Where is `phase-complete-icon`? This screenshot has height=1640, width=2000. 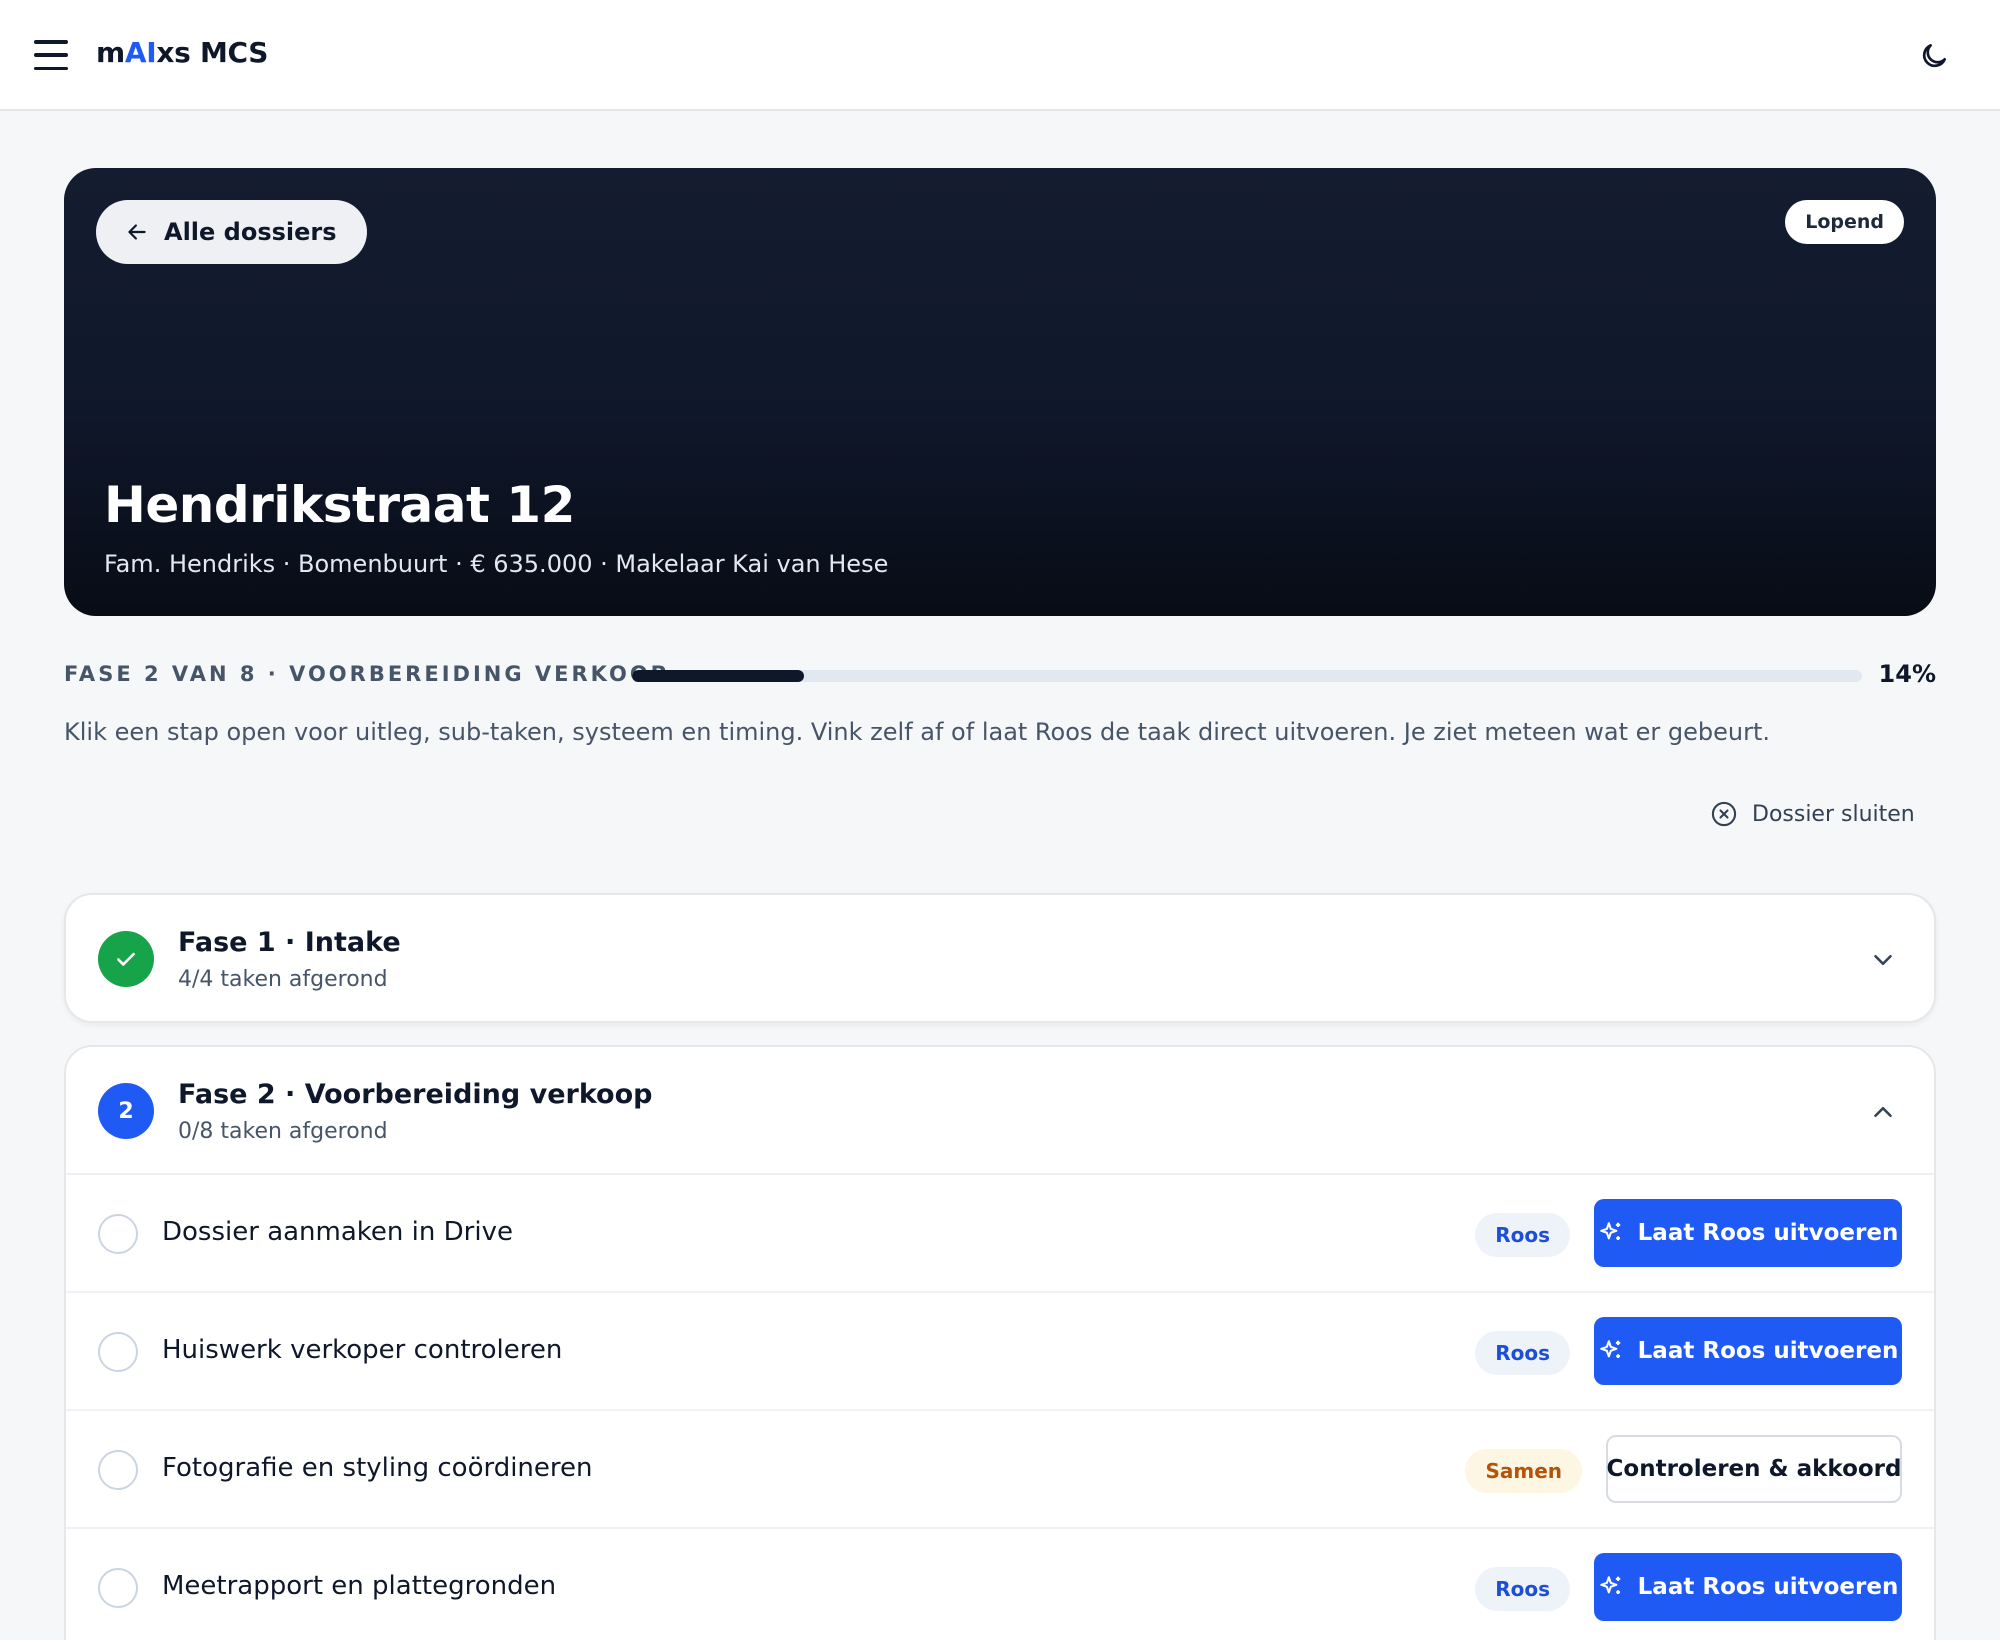
phase-complete-icon is located at coordinates (126, 959).